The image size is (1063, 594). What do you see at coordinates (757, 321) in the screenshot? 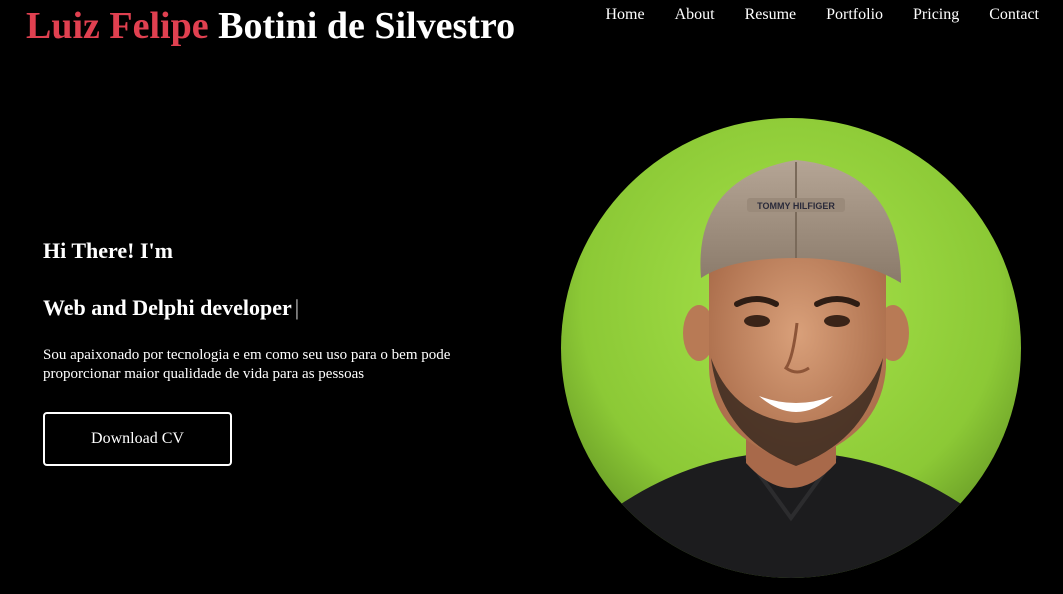
I see `photo-eye-left` at bounding box center [757, 321].